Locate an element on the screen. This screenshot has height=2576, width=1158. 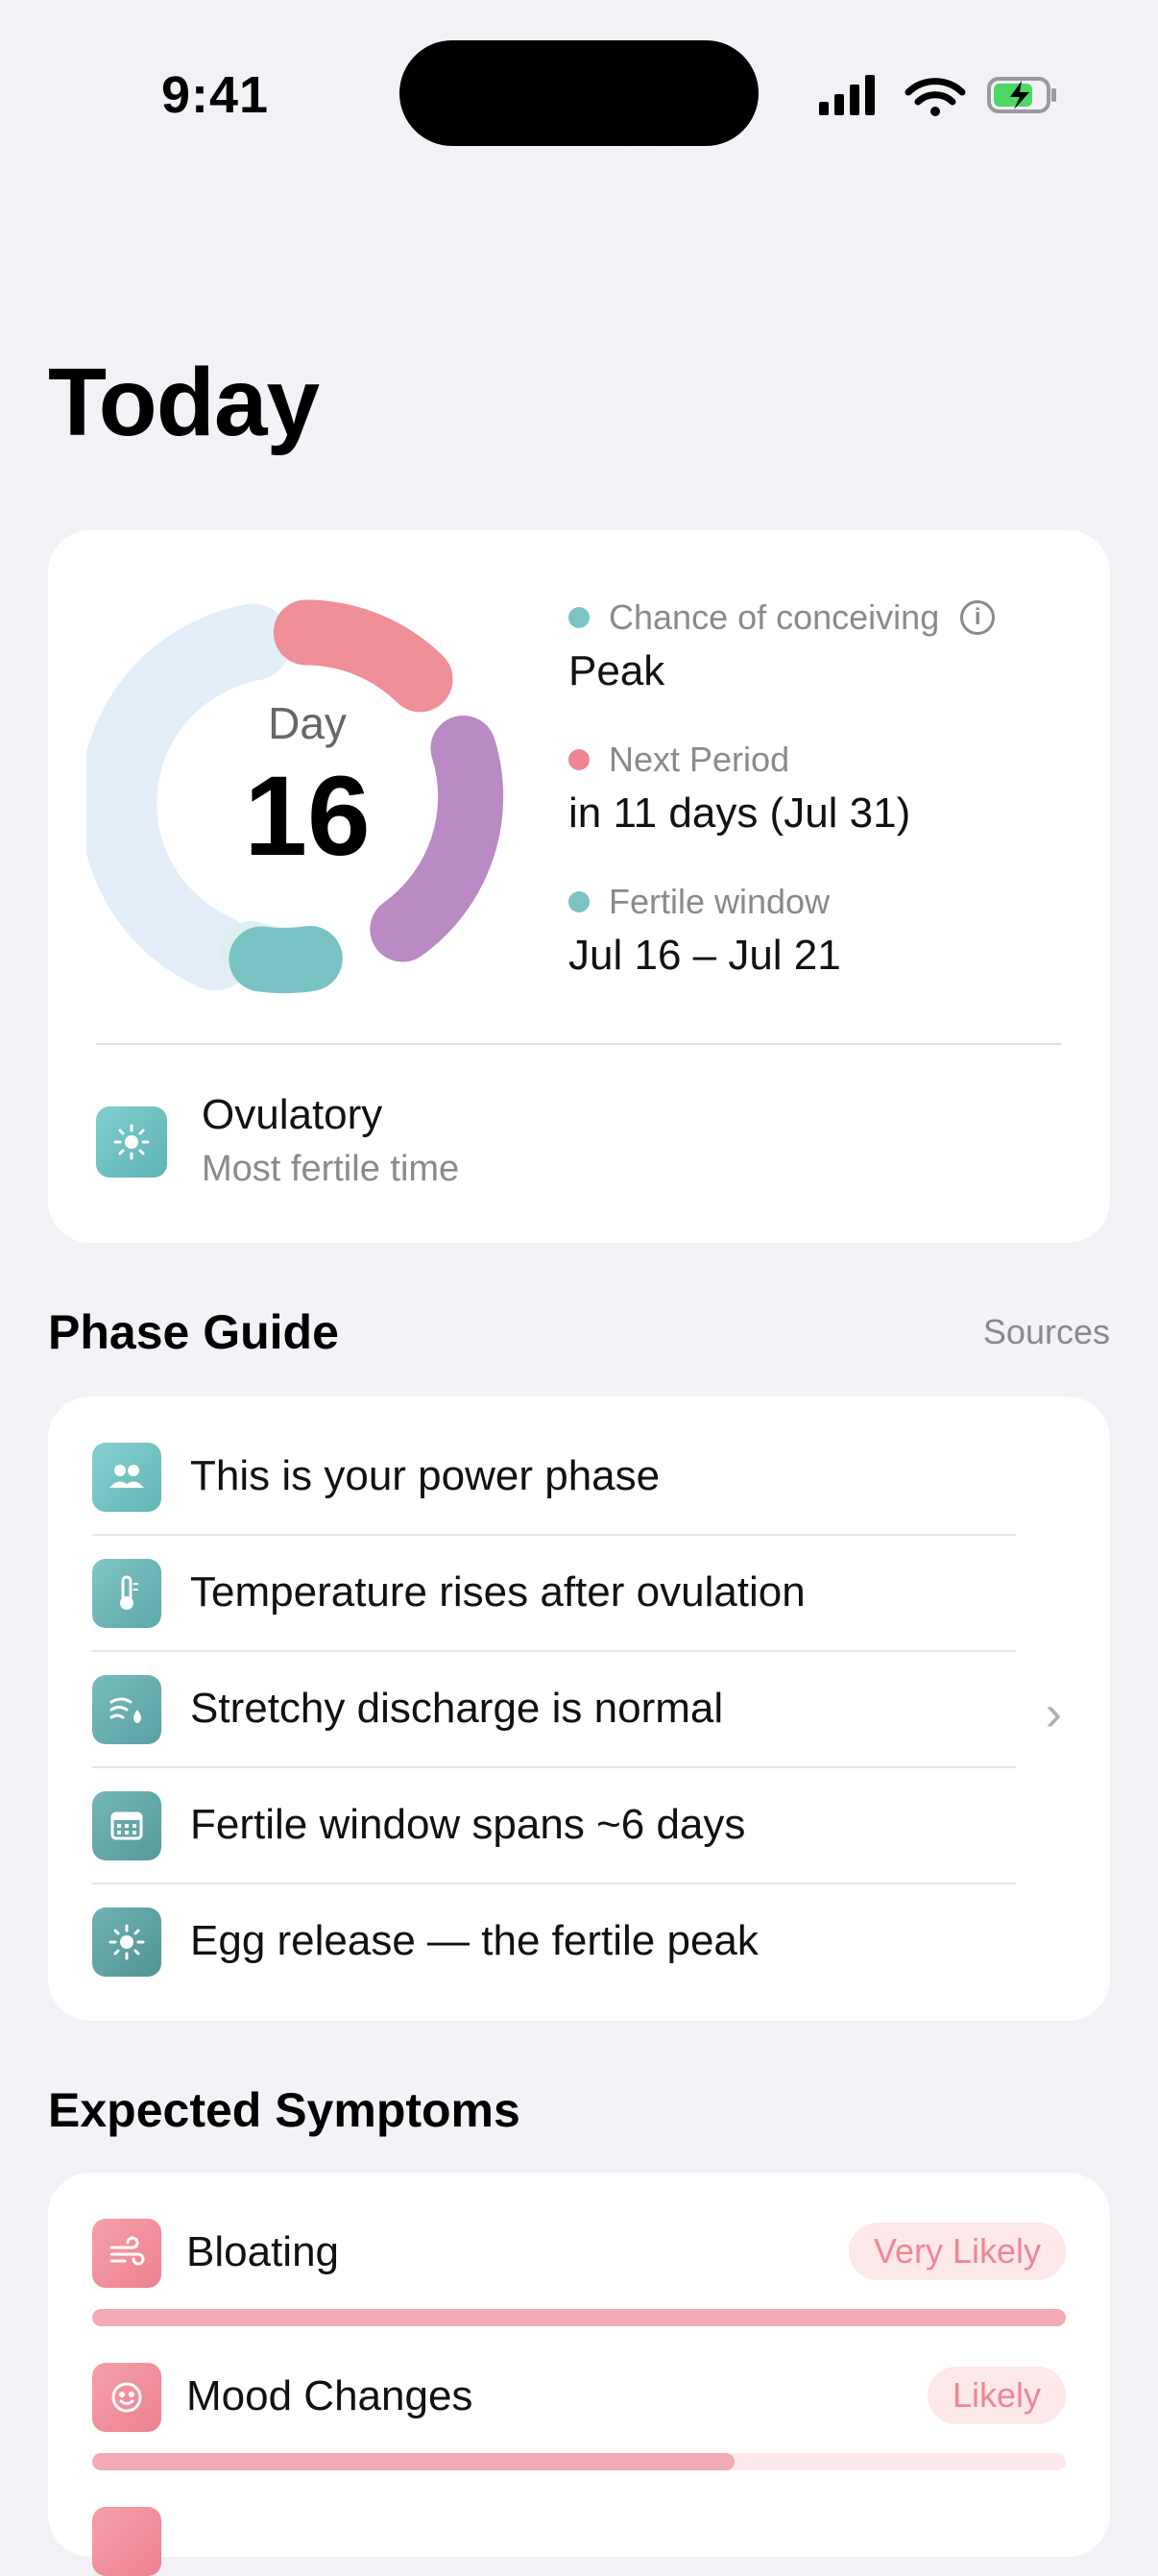
stat-conceiving: Chance of conceiving i Peak is located at coordinates (782, 646).